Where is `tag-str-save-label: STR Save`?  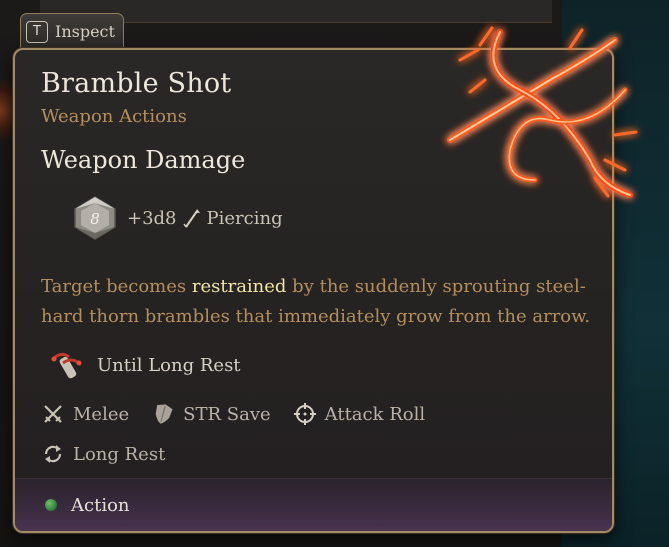 tag-str-save-label: STR Save is located at coordinates (227, 414).